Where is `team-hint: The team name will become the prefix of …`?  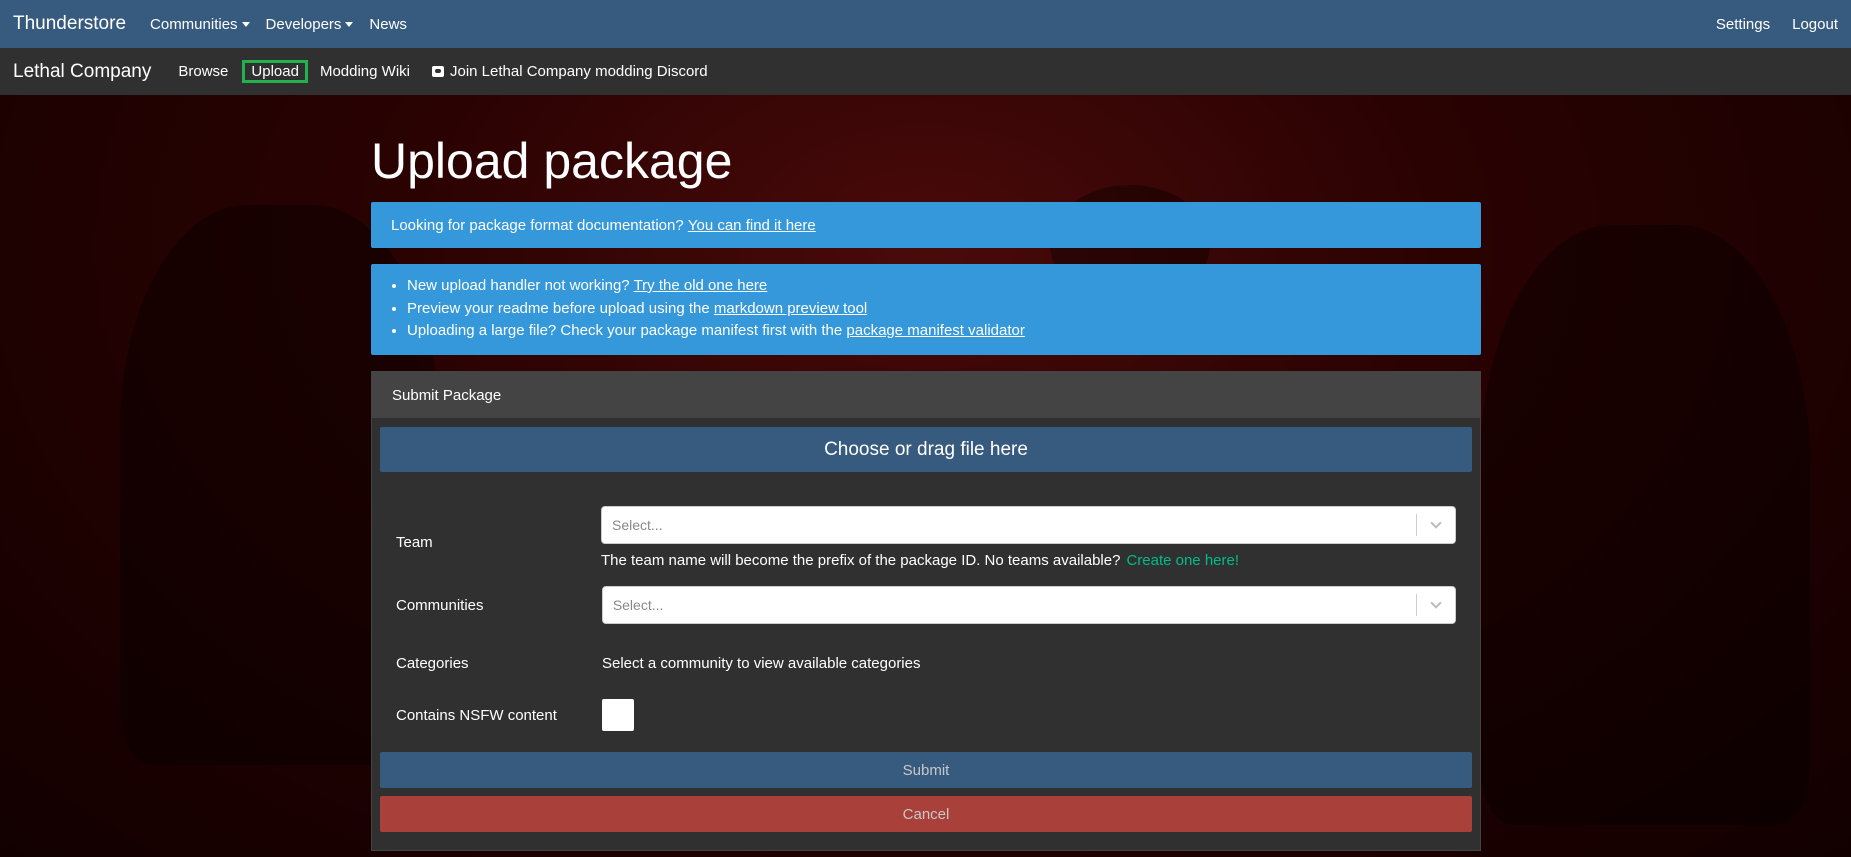
team-hint: The team name will become the prefix of … is located at coordinates (1028, 560).